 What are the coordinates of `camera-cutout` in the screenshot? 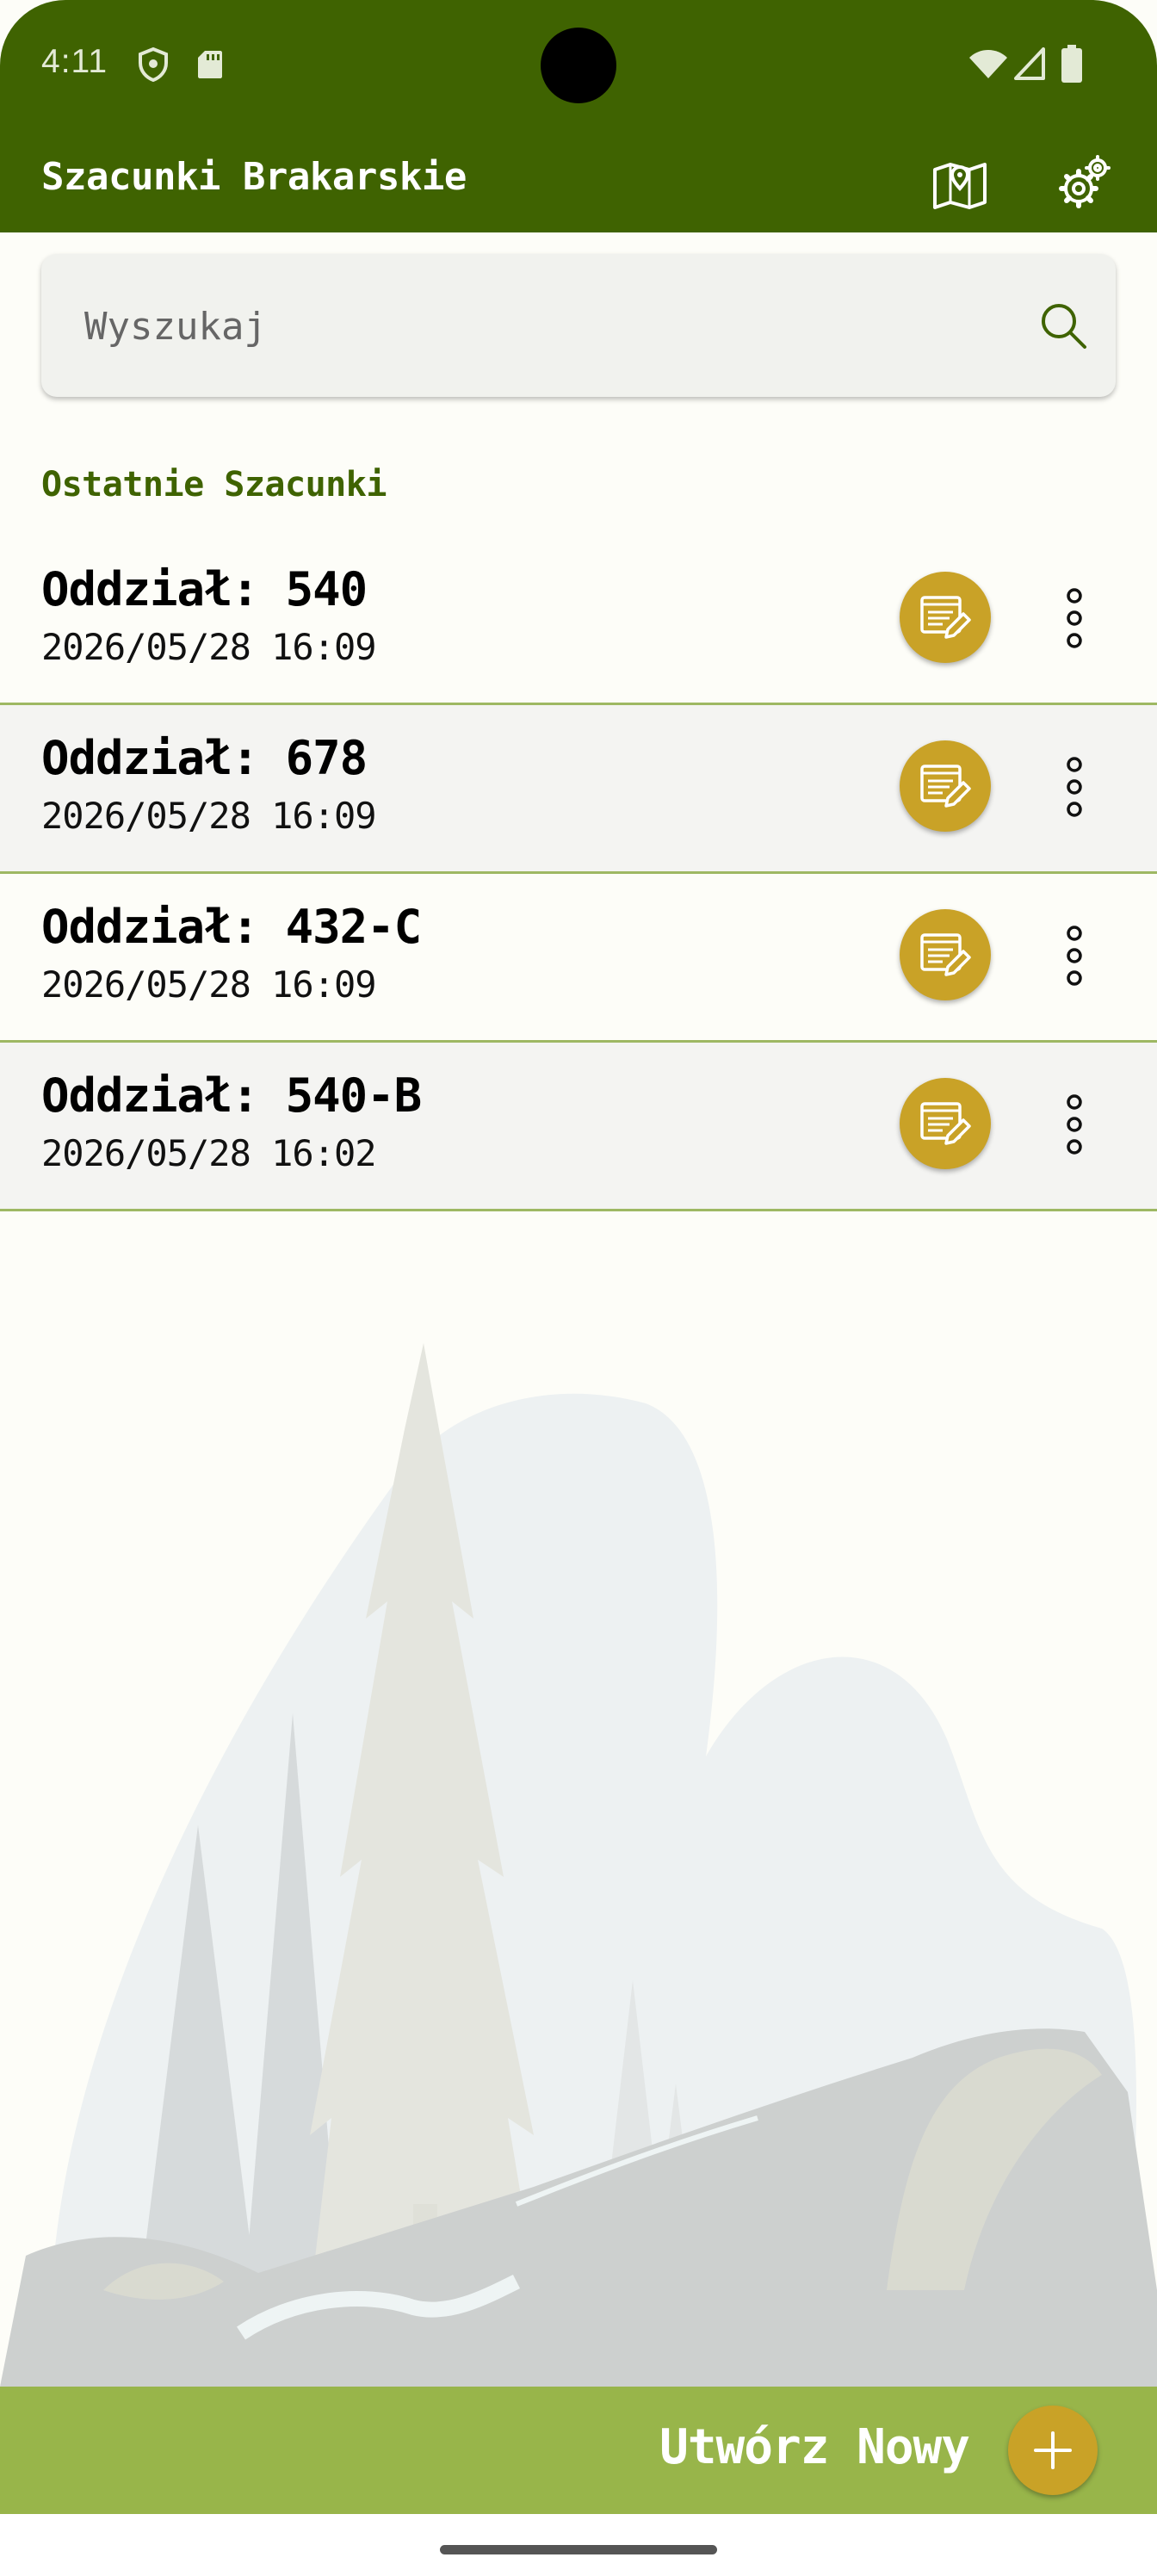 It's located at (579, 65).